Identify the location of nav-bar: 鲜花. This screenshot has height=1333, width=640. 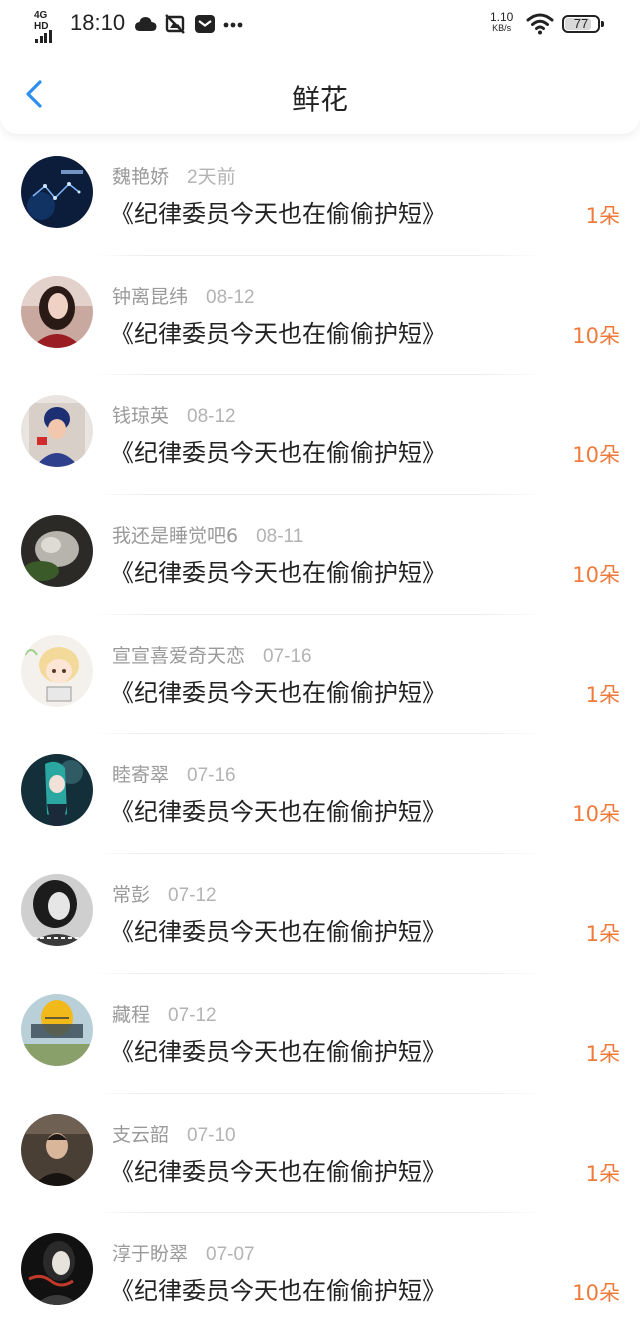
(320, 93).